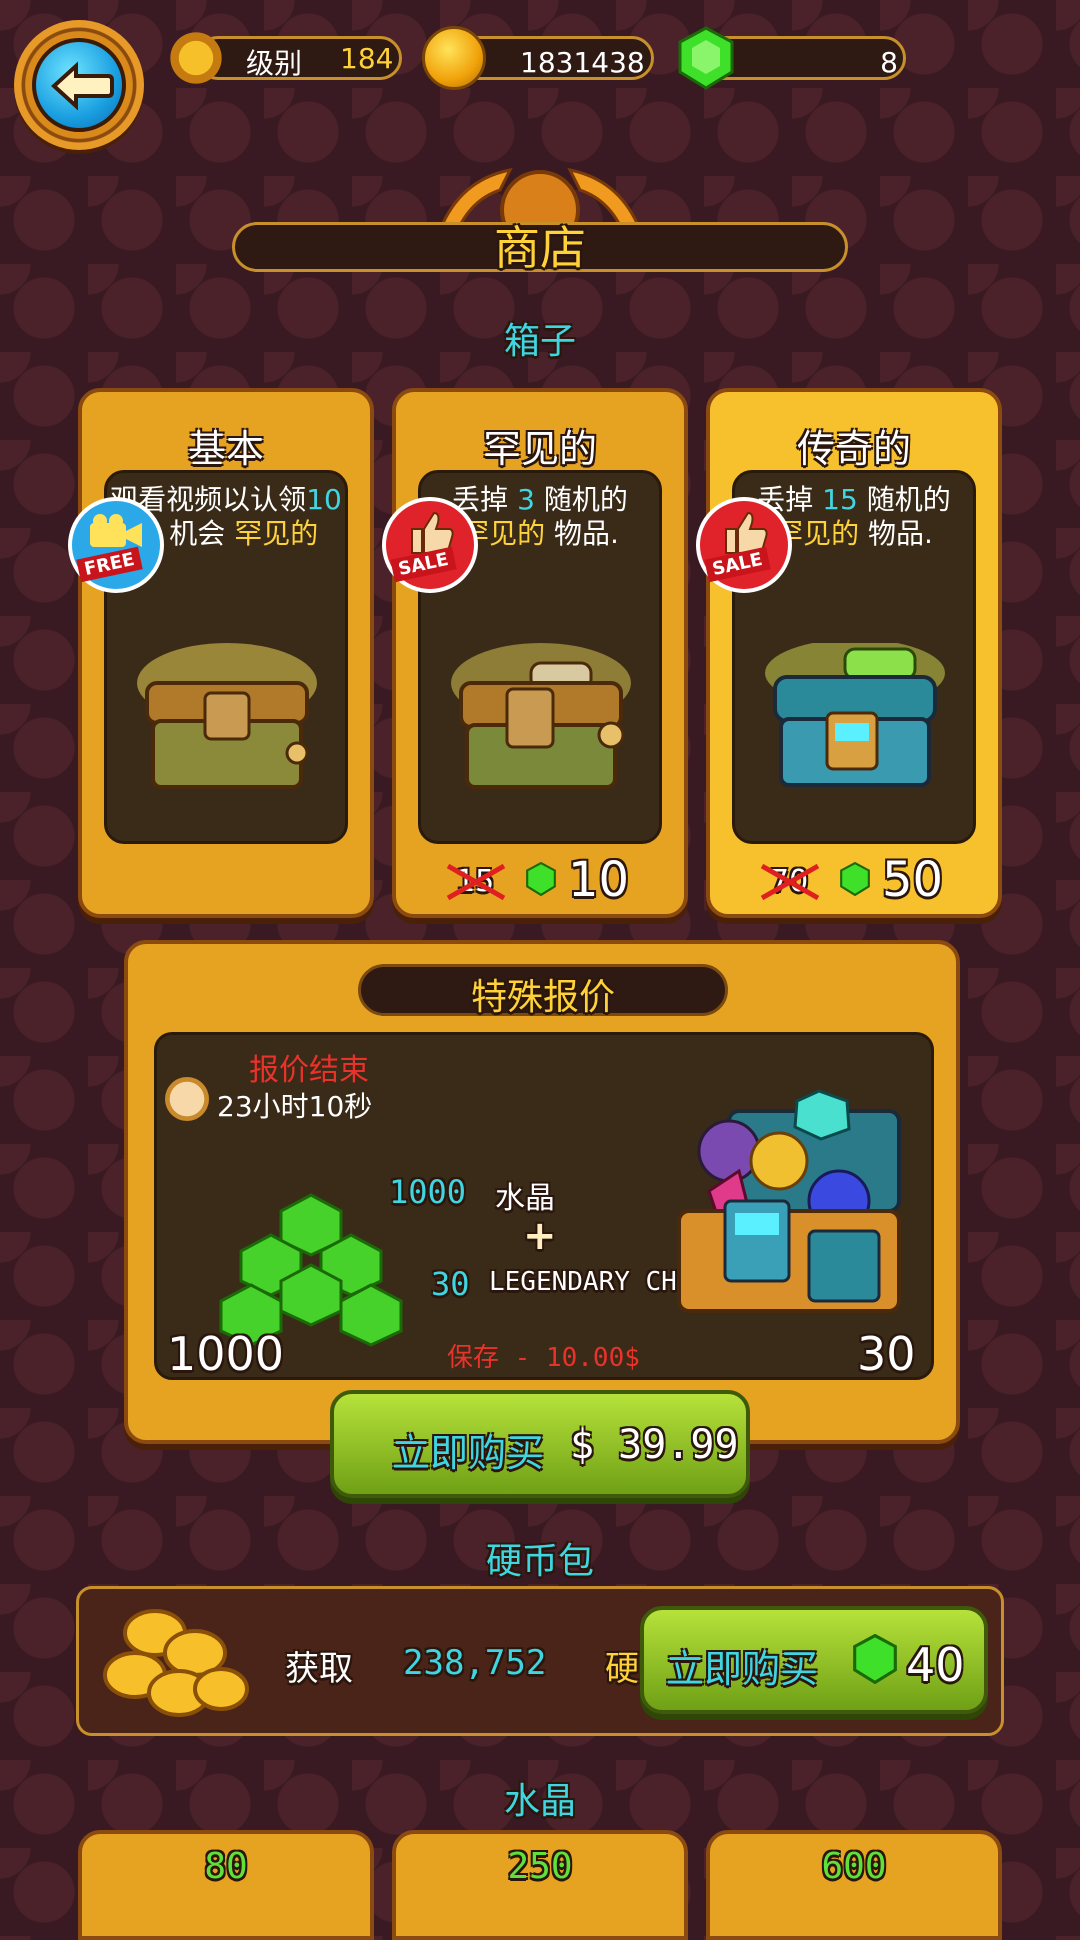  Describe the element at coordinates (599, 880) in the screenshot. I see `new-price: 10` at that location.